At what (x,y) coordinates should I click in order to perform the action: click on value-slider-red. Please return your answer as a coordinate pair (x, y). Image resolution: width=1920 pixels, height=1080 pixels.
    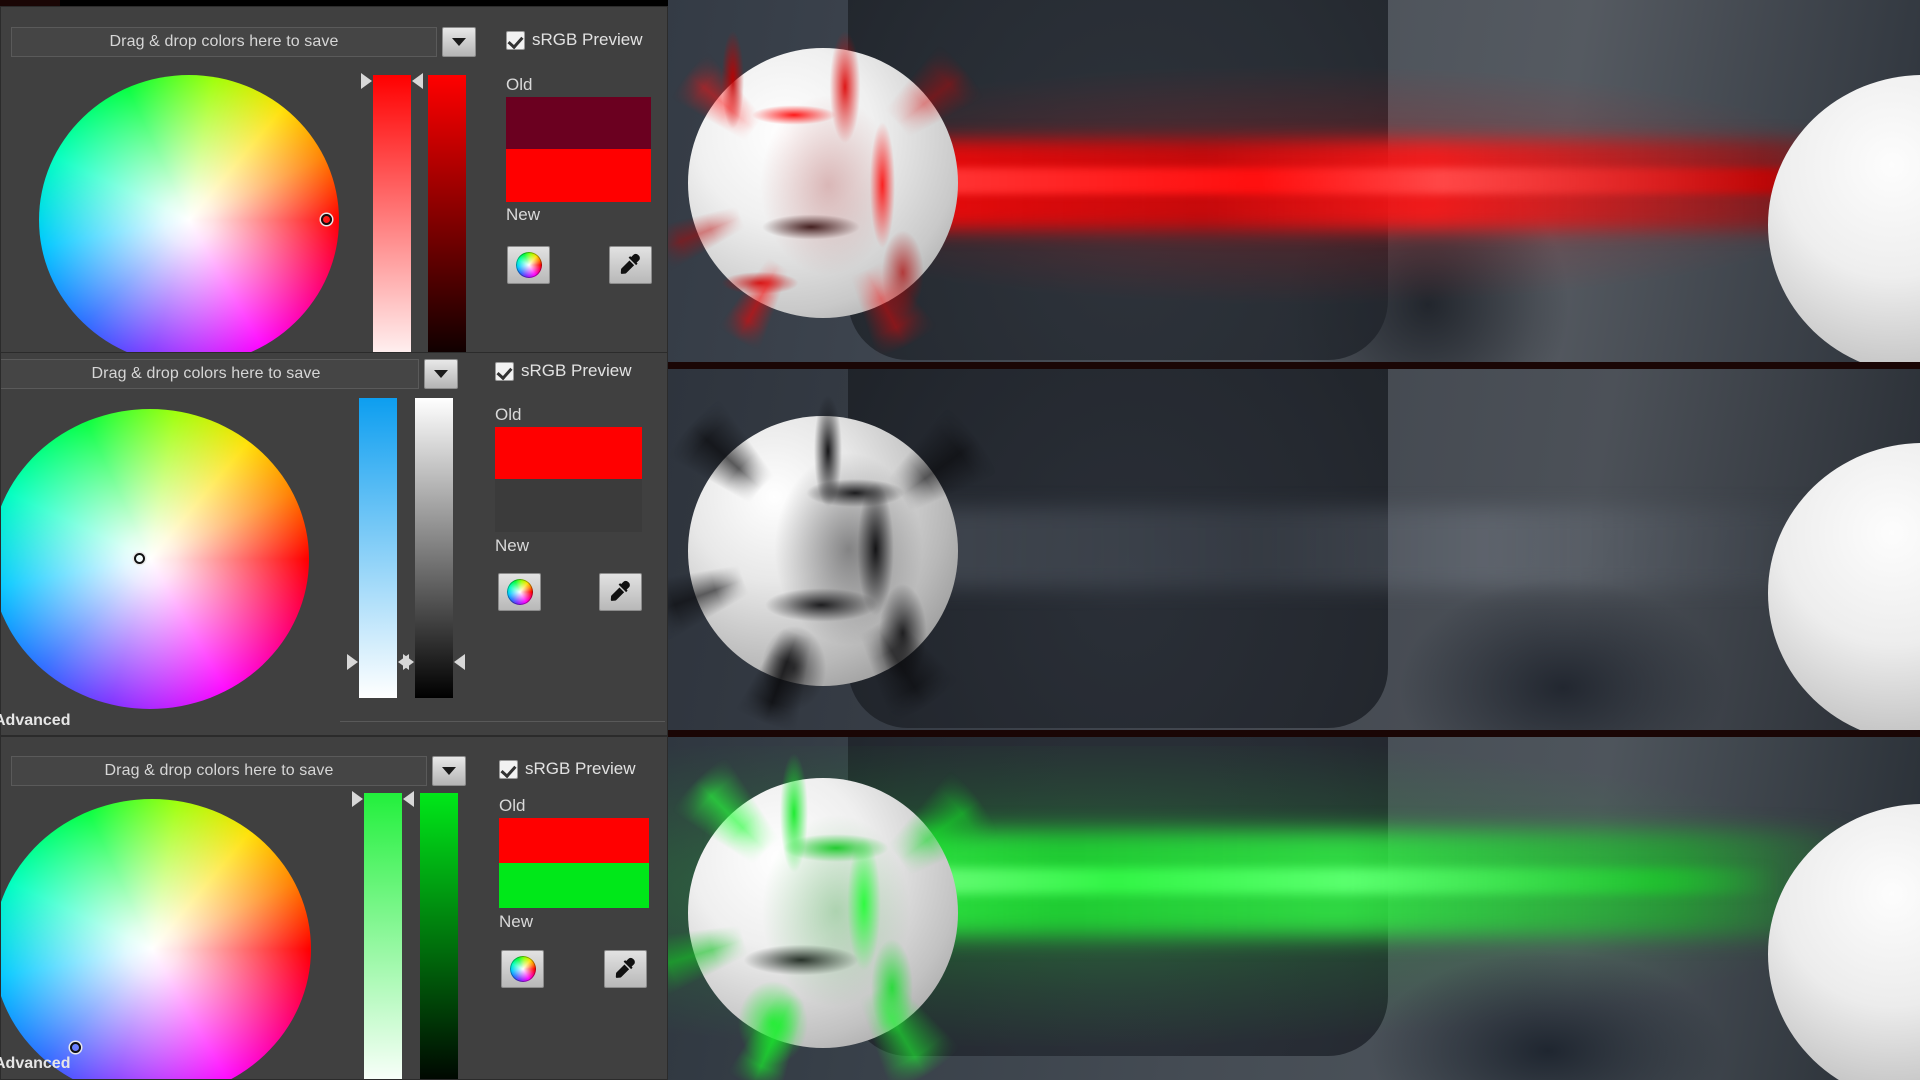
    Looking at the image, I should click on (447, 220).